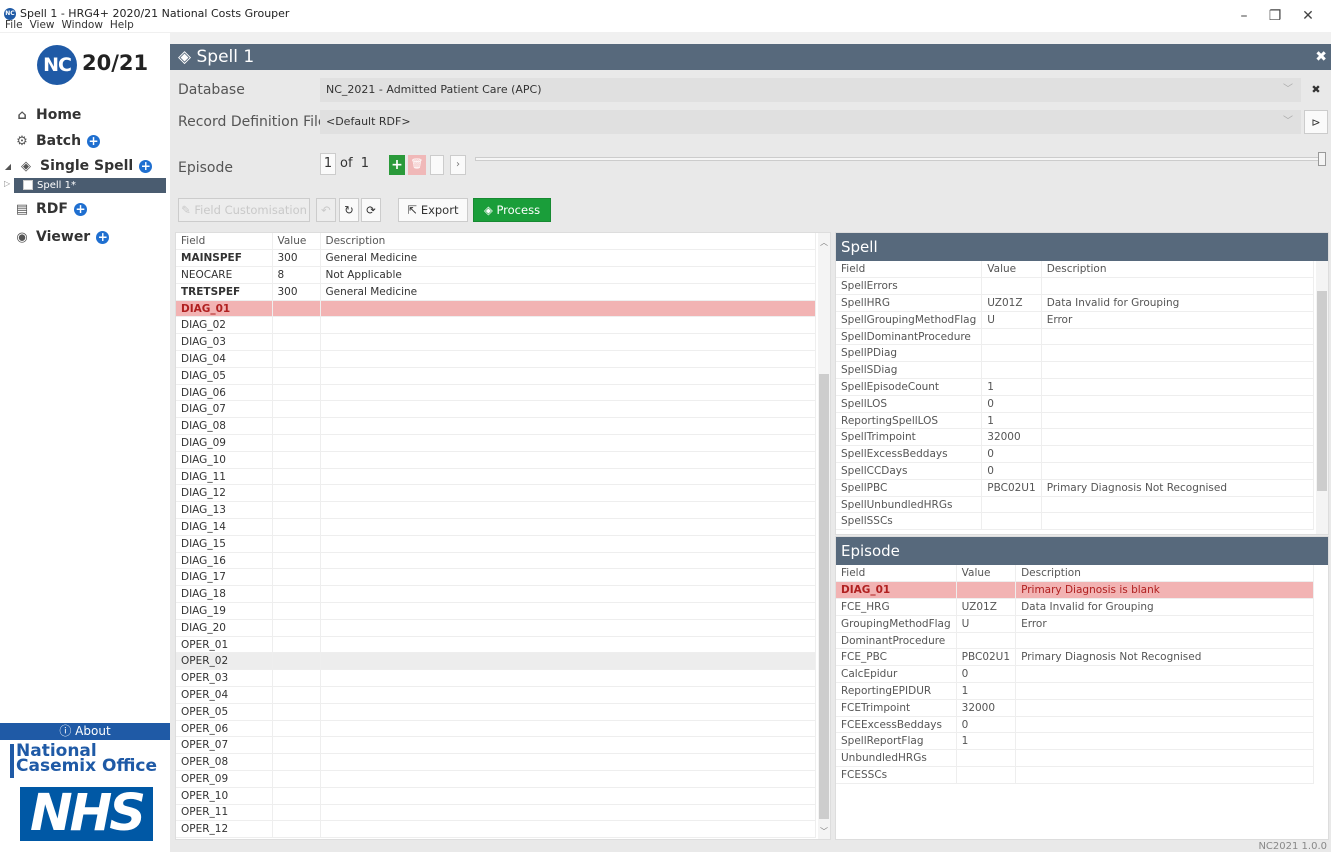 The width and height of the screenshot is (1331, 852). Describe the element at coordinates (224, 258) in the screenshot. I see `cell-field: MAINSPEF` at that location.